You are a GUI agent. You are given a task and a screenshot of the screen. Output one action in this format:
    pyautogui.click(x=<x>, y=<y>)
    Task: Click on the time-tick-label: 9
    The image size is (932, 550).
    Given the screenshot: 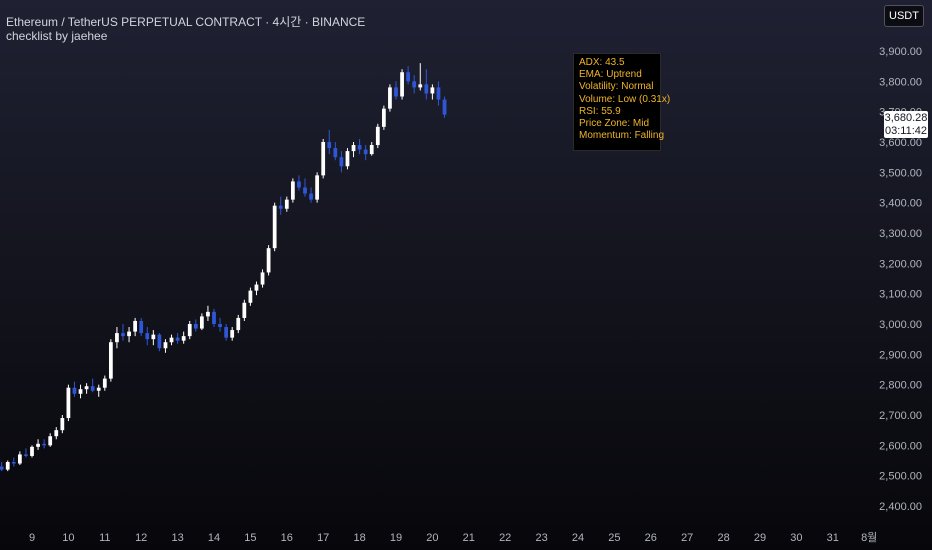 What is the action you would take?
    pyautogui.click(x=32, y=538)
    